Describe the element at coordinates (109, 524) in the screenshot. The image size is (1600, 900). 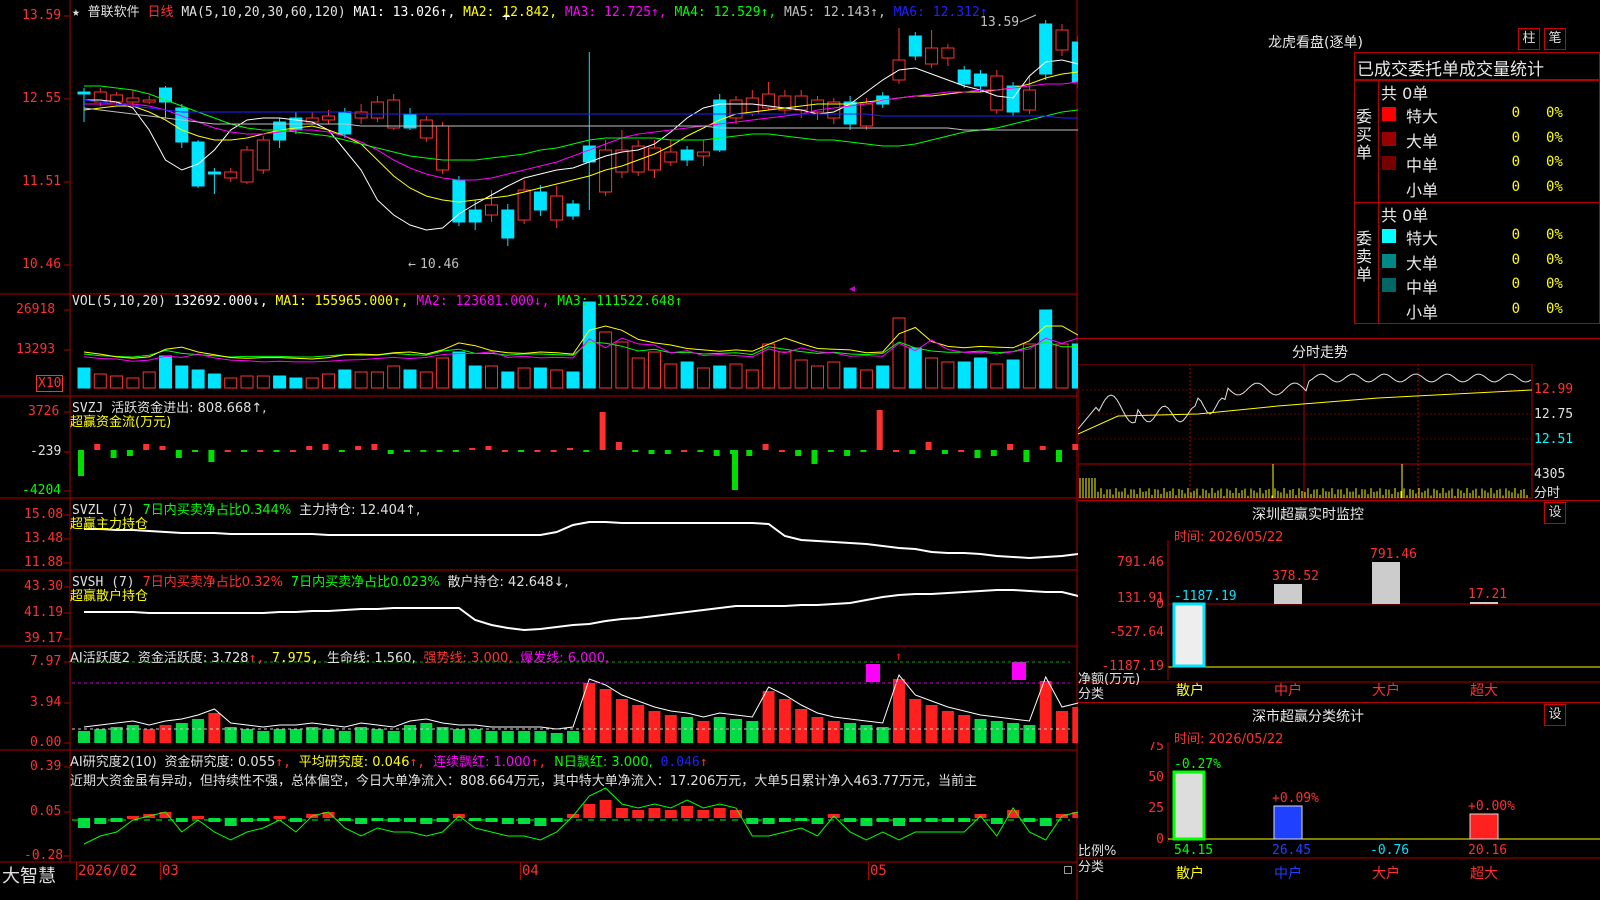
I see `svzl-subtitle: 超赢主力持仓` at that location.